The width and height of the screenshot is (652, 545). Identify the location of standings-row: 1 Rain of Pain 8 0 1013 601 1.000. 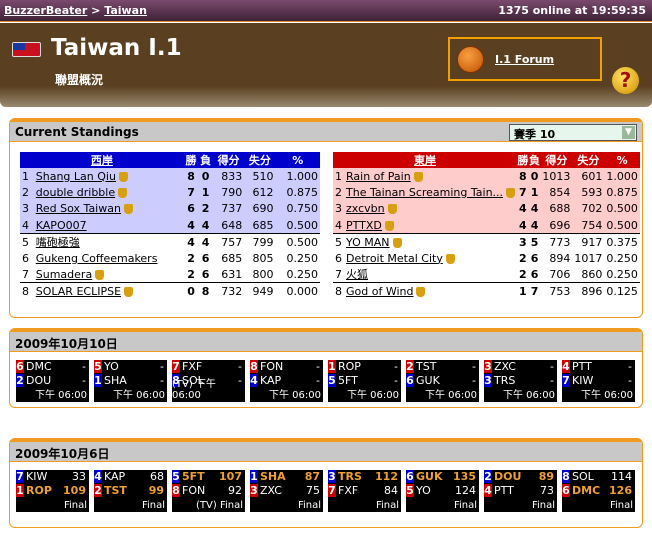
(486, 176).